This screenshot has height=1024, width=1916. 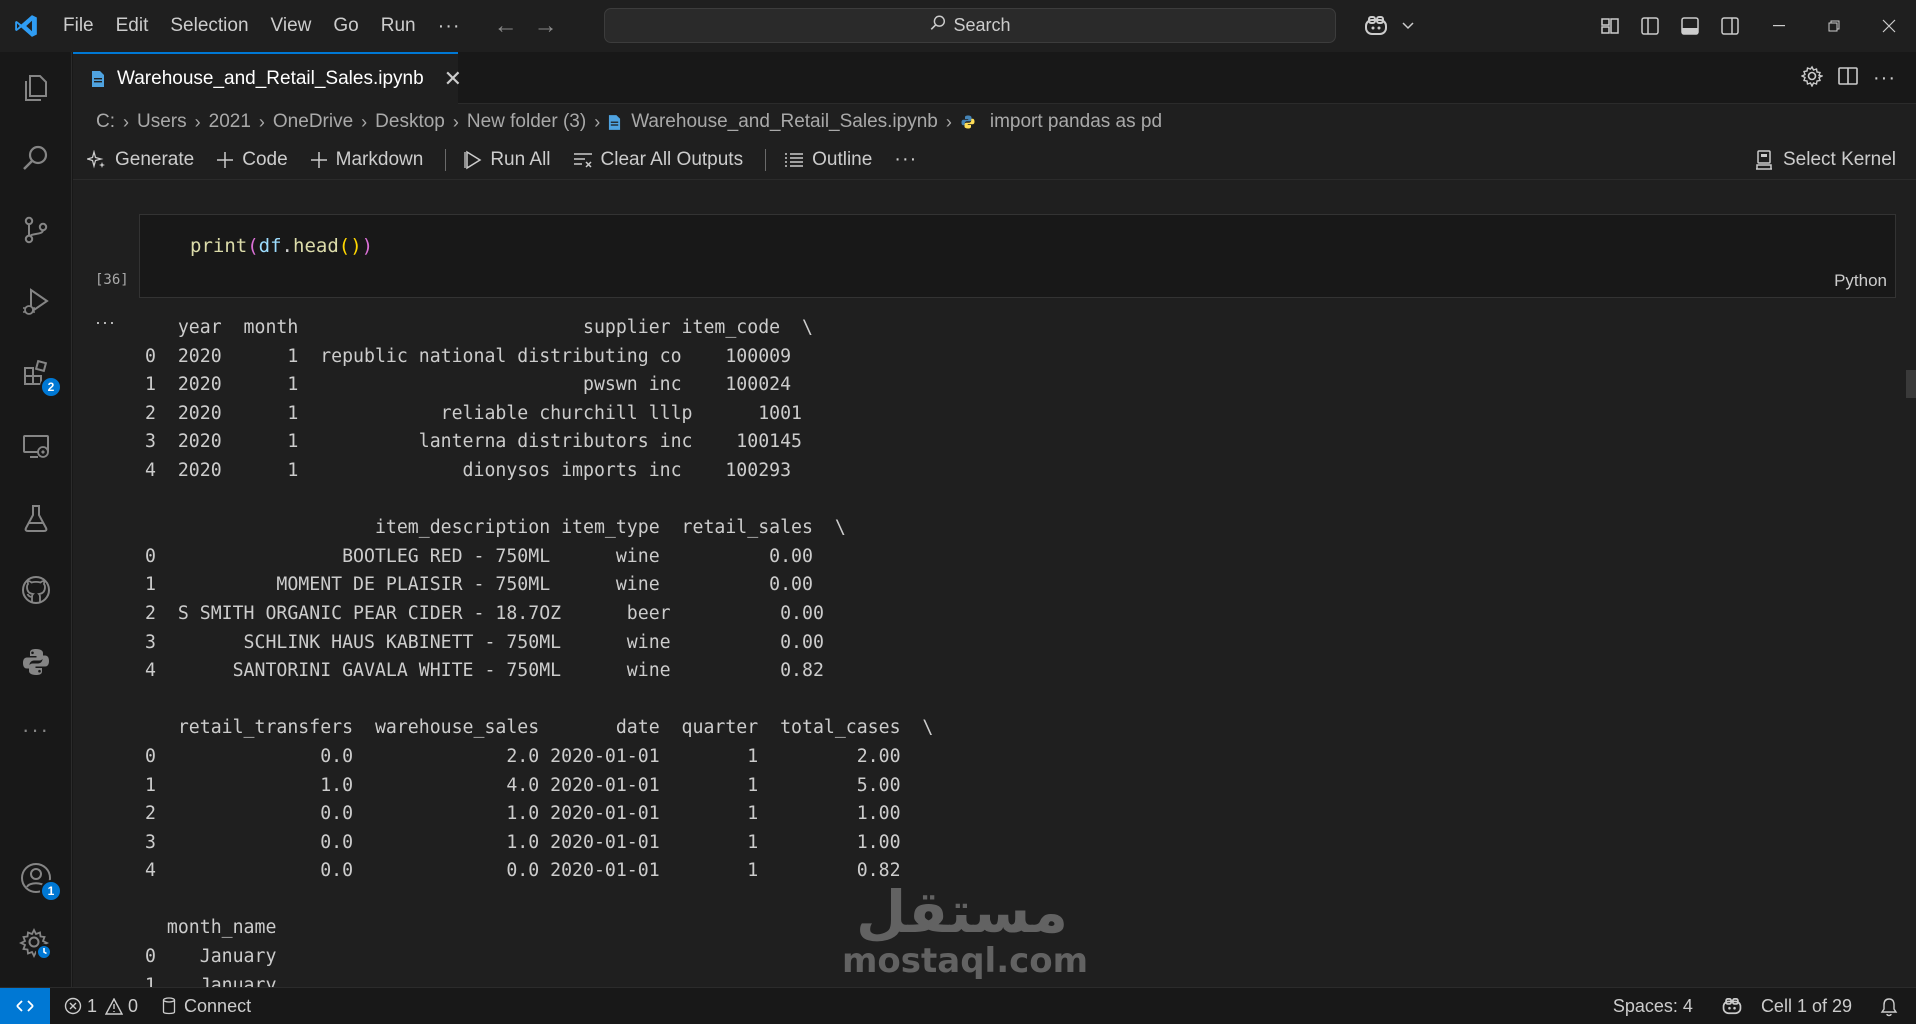 I want to click on breadcrumb-desktop: Desktop, so click(x=410, y=122).